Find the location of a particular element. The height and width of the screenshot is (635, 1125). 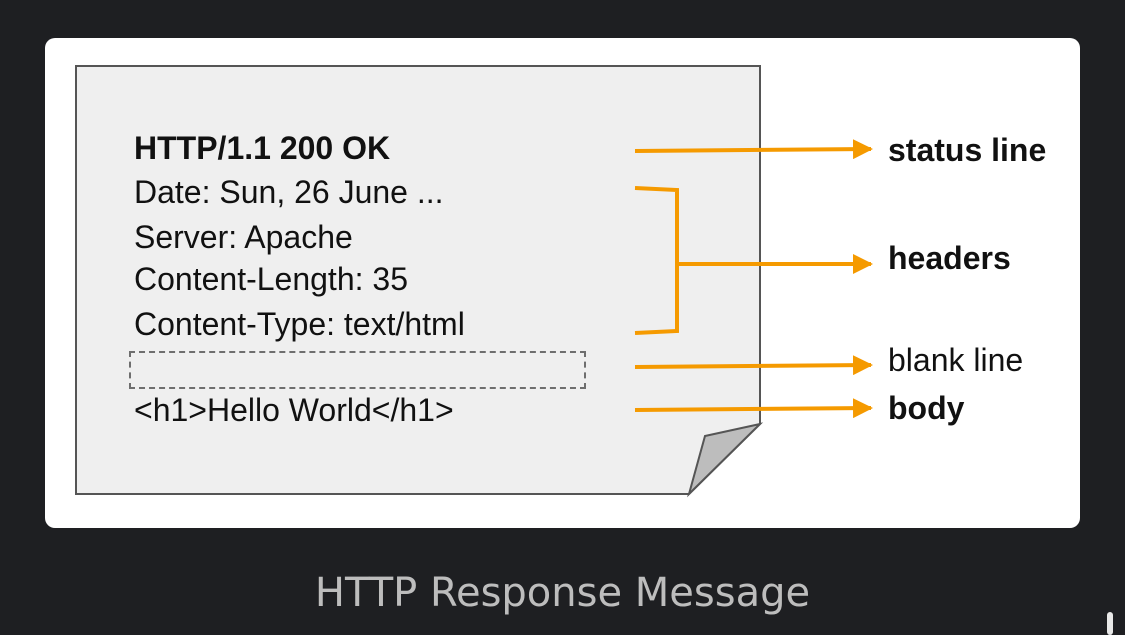

status-line-text: HTTP/1.1 200 OK is located at coordinates (262, 148).